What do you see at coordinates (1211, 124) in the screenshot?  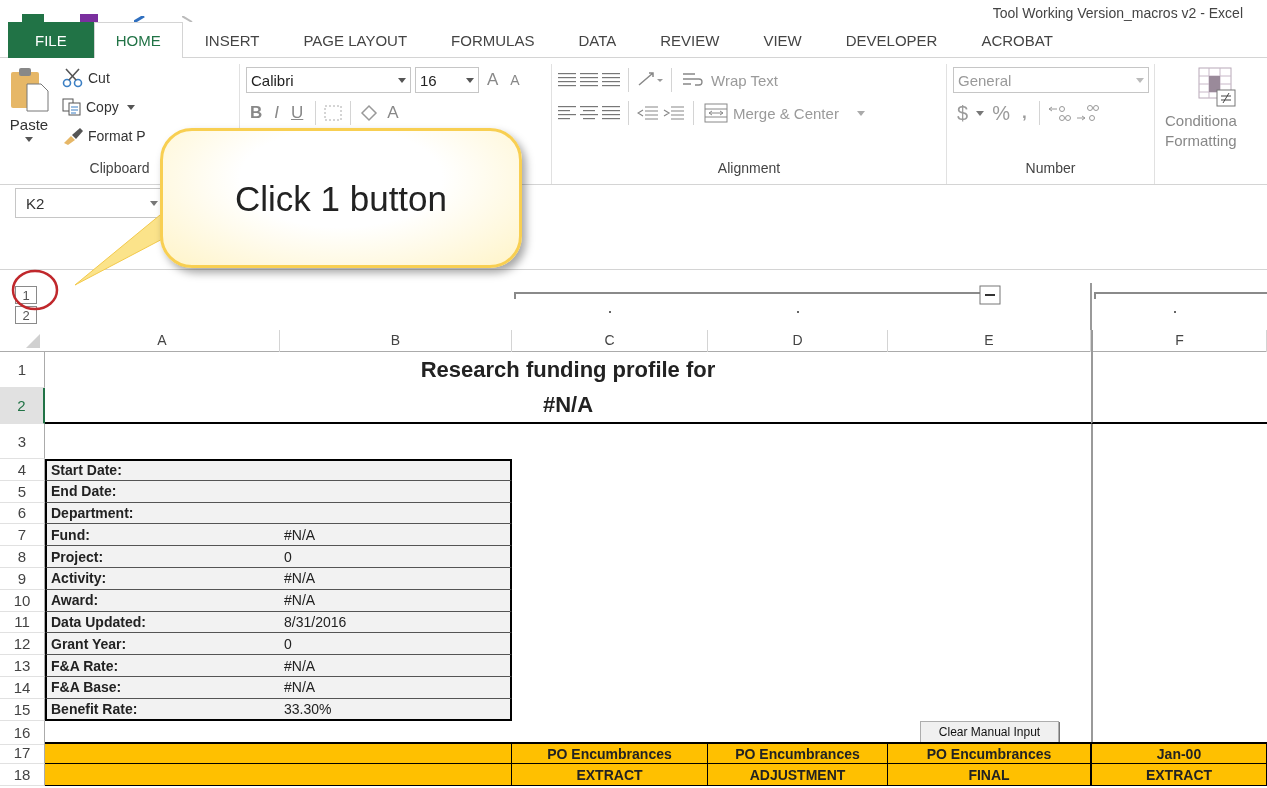 I see `conditional-formatting-button: Conditiona Formatting` at bounding box center [1211, 124].